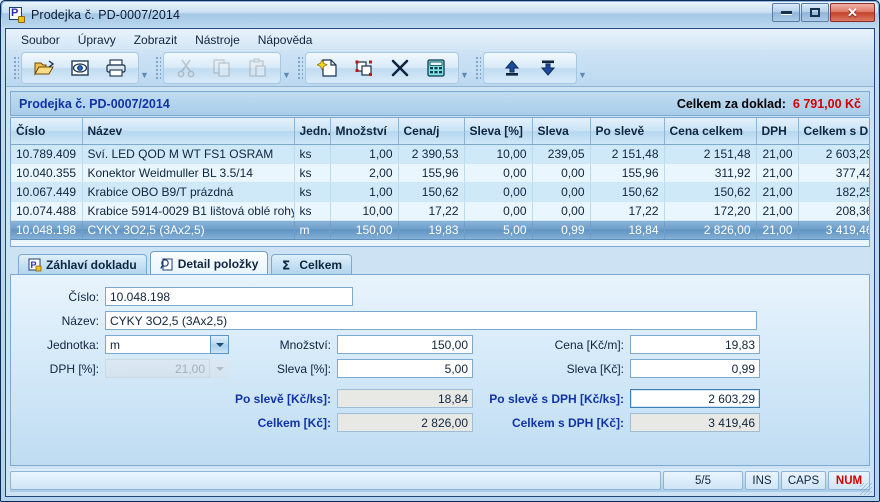 This screenshot has height=502, width=880. I want to click on celkem-dph-label: Celkem s DPH [Kč]:, so click(567, 422).